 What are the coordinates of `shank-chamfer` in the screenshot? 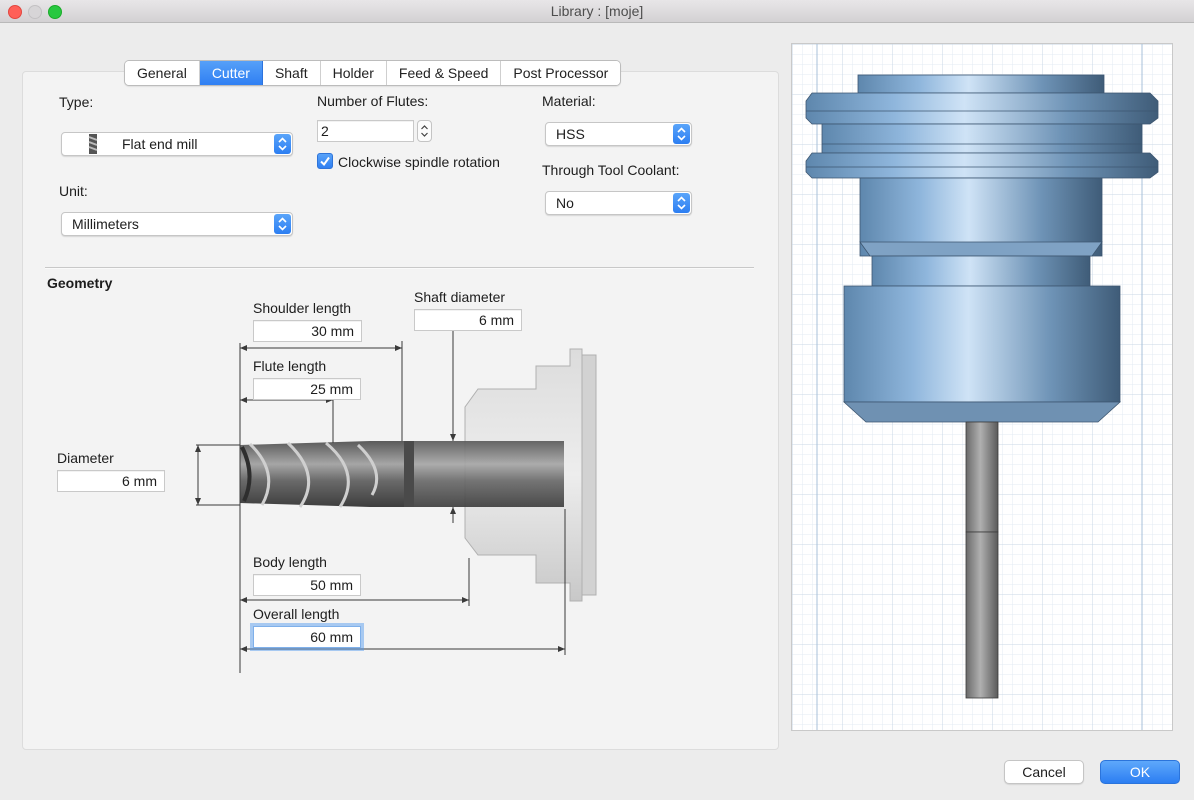 It's located at (409, 474).